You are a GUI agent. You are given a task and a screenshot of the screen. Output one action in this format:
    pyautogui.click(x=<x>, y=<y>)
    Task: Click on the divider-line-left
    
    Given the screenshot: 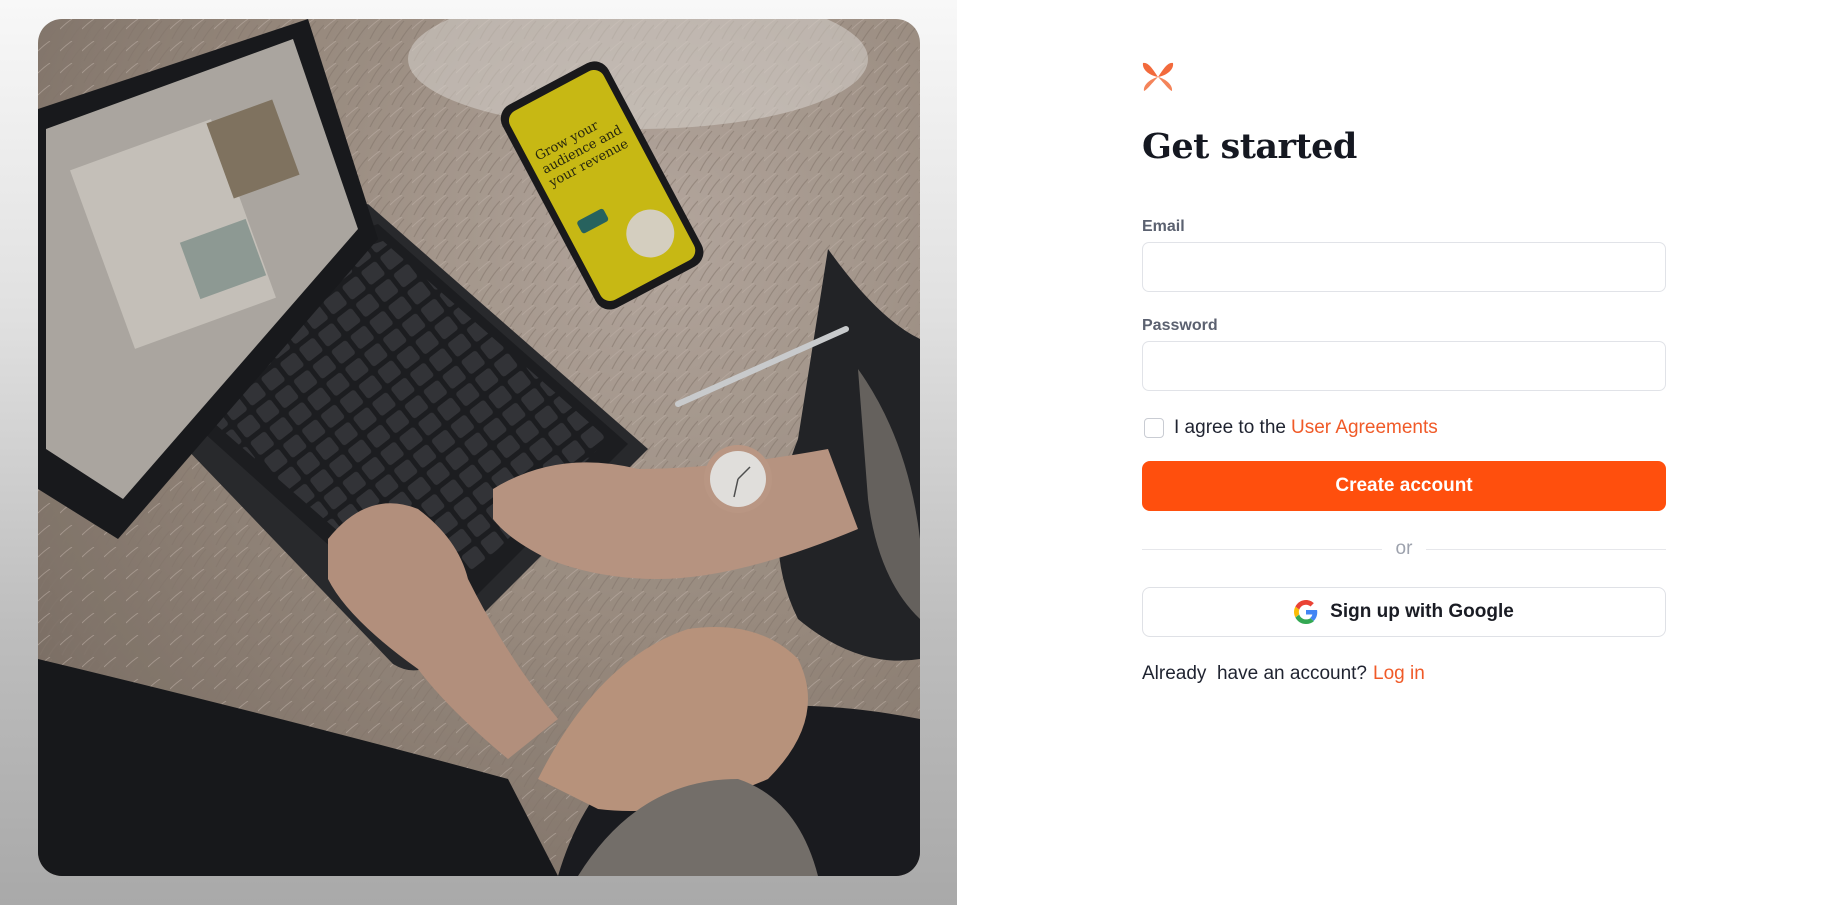 What is the action you would take?
    pyautogui.click(x=1262, y=549)
    